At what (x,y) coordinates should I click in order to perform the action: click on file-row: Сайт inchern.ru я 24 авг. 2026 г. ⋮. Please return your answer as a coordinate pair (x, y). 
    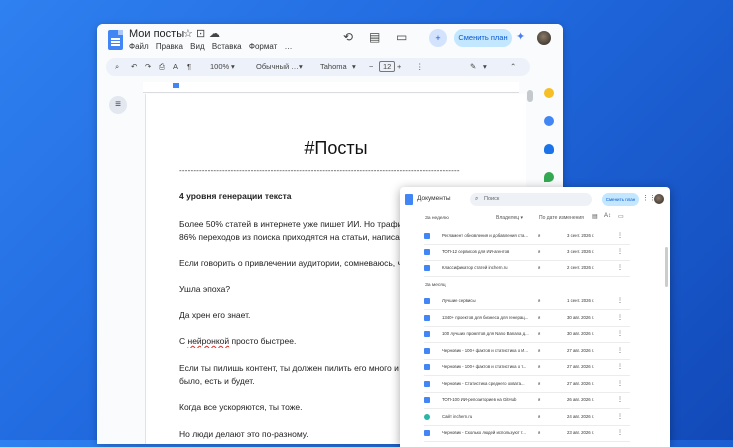
    Looking at the image, I should click on (527, 418).